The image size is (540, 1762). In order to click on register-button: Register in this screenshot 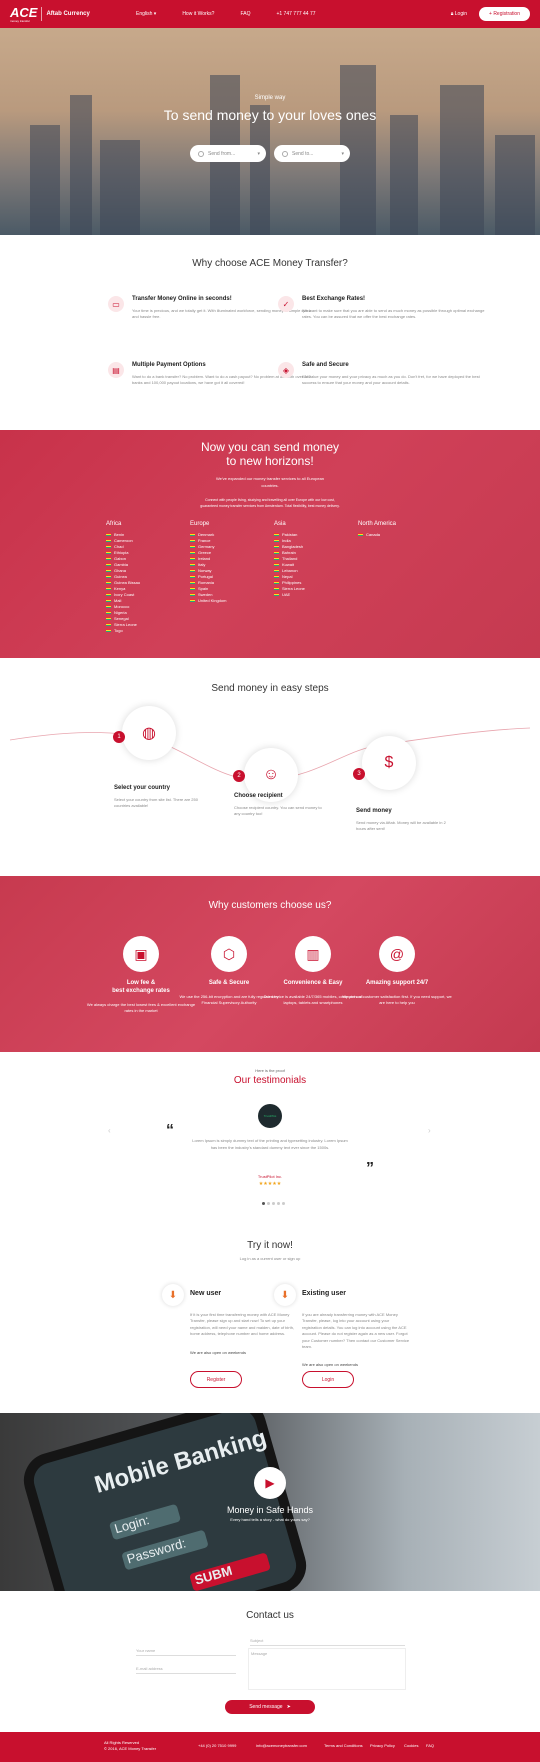, I will do `click(216, 1379)`.